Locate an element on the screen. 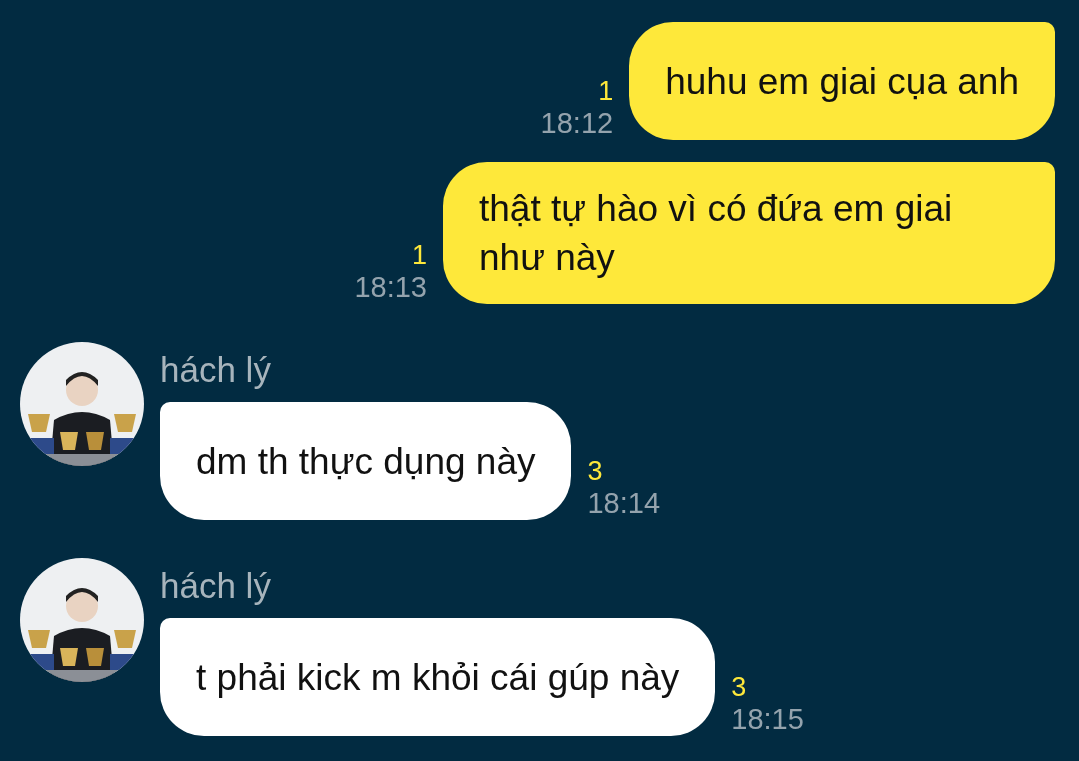 The height and width of the screenshot is (761, 1079). message-bubble: thật tự hào vì có đứa em giai như này is located at coordinates (749, 233).